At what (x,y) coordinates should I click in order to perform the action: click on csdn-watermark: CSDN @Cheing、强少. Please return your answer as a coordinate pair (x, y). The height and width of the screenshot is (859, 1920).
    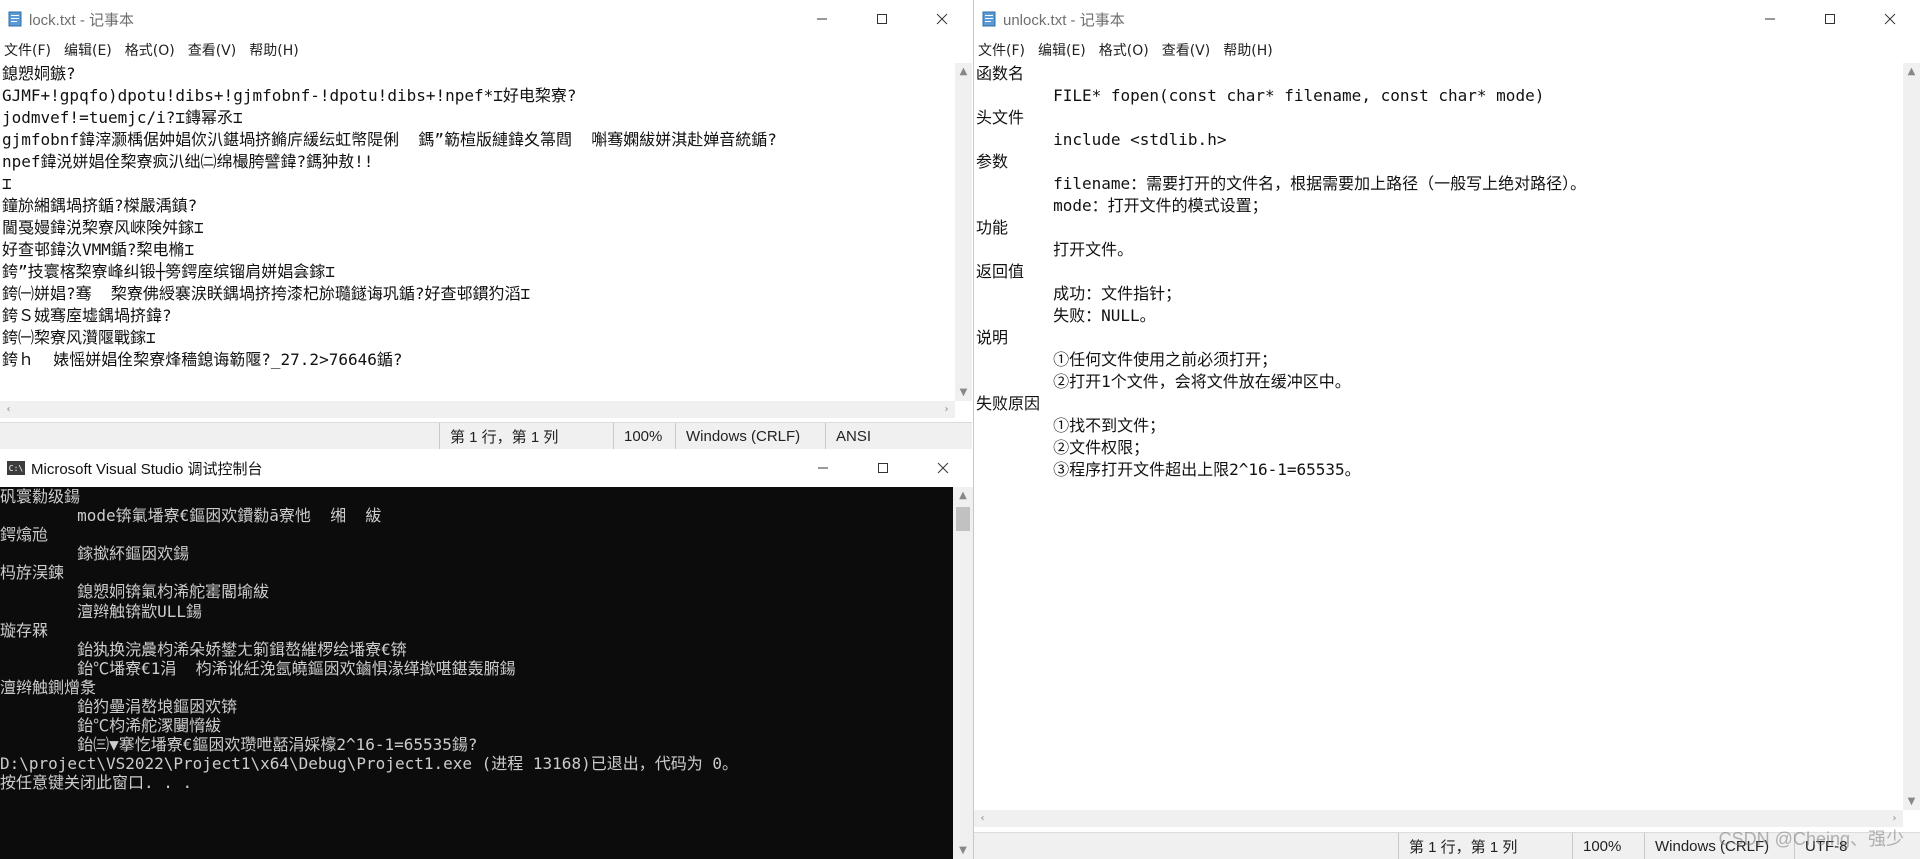
    Looking at the image, I should click on (1811, 839).